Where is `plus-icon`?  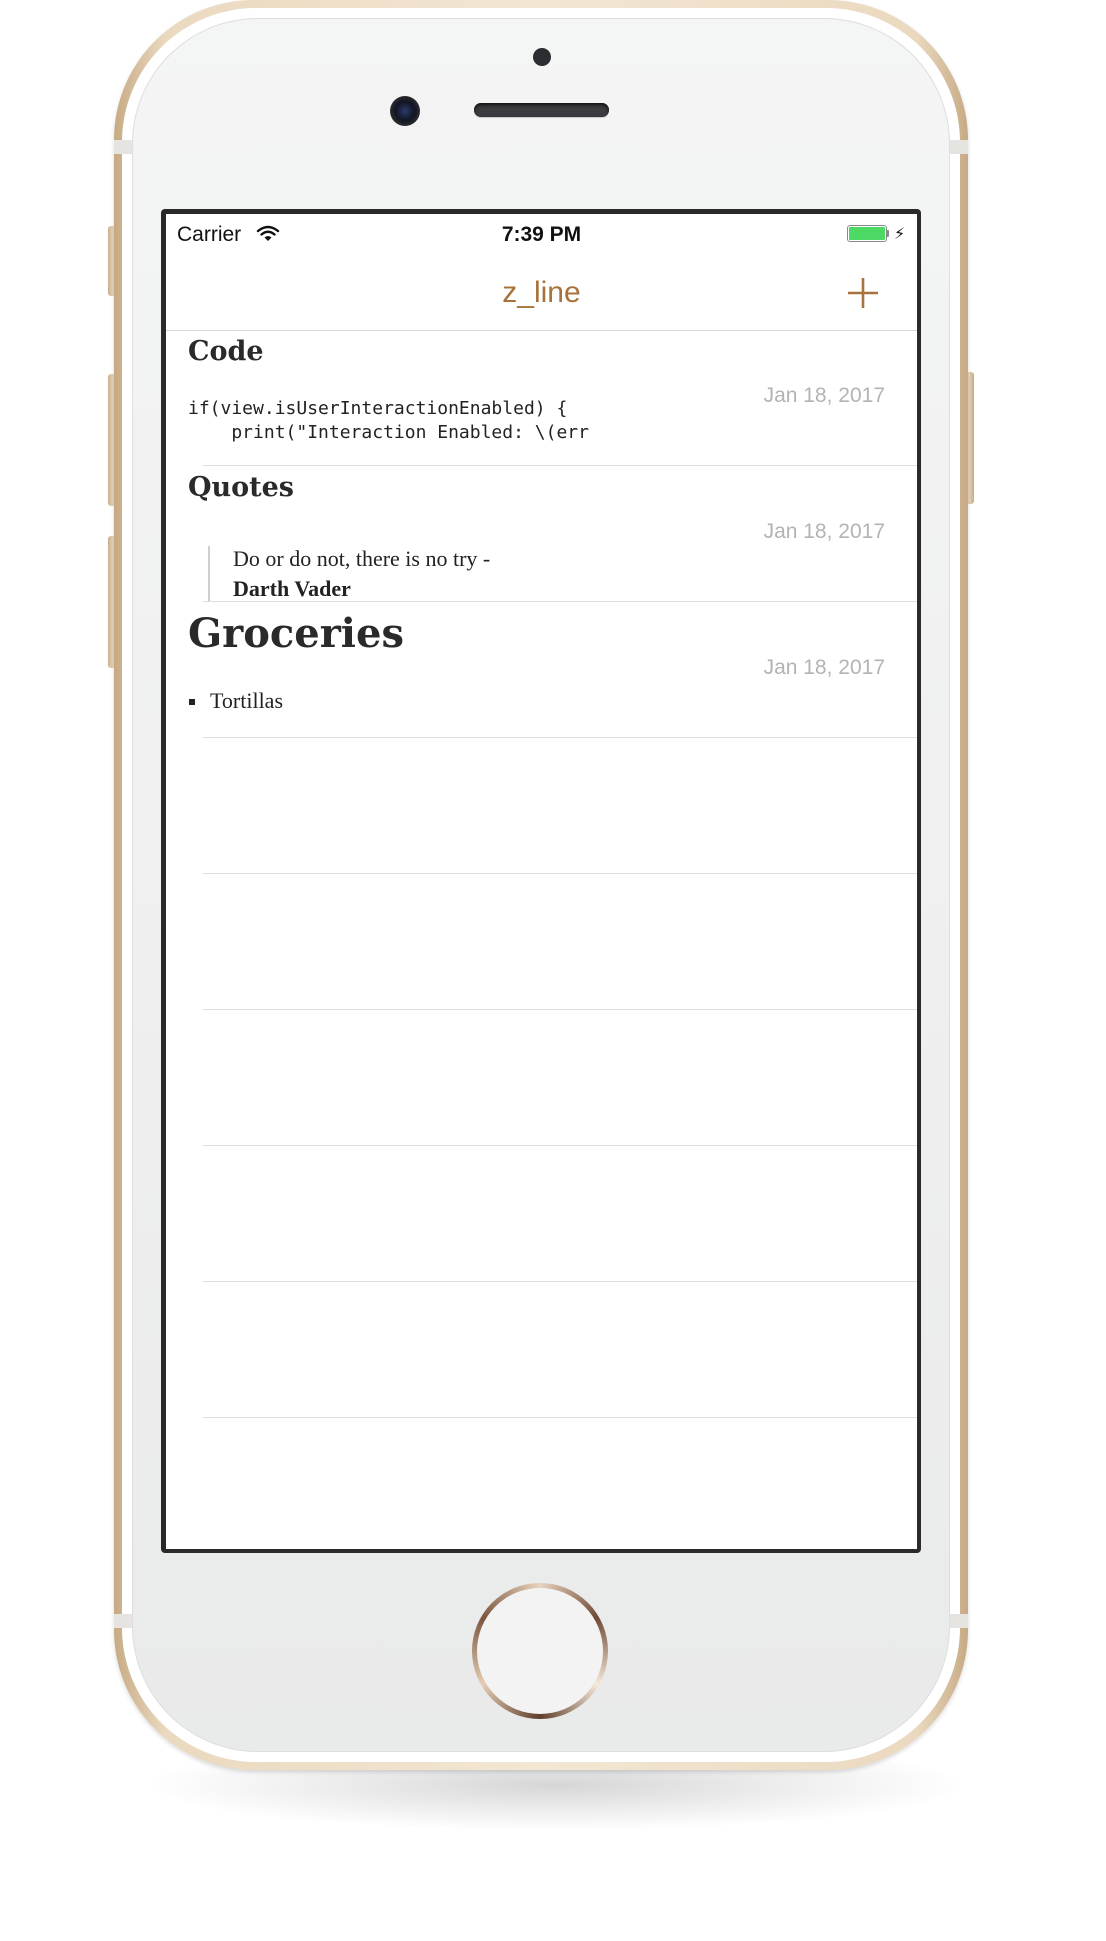 plus-icon is located at coordinates (863, 293).